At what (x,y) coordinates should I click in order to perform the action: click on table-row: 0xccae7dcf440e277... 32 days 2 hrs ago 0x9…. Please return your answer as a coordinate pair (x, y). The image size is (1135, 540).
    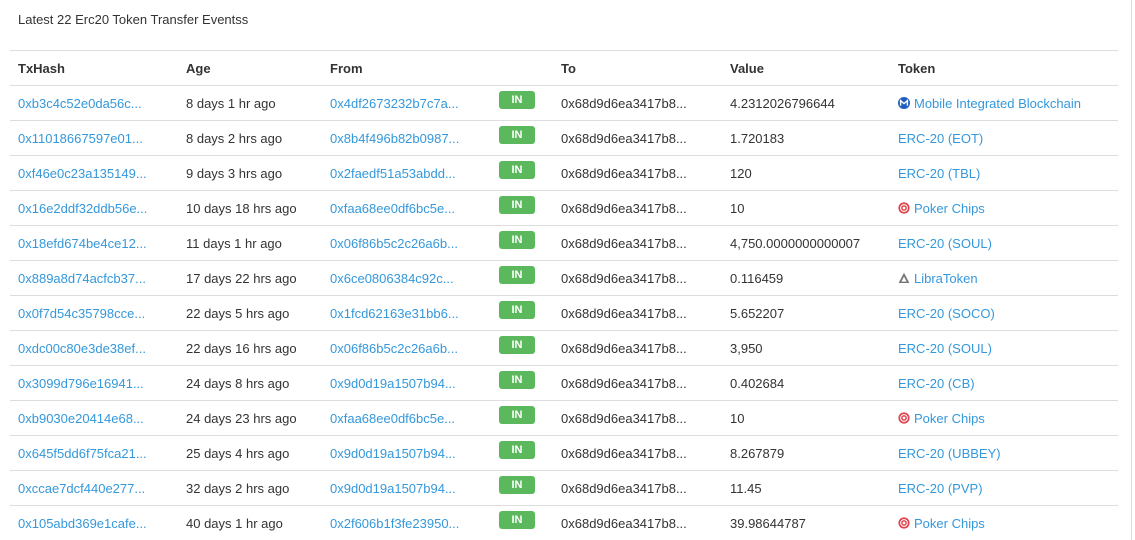
    Looking at the image, I should click on (564, 488).